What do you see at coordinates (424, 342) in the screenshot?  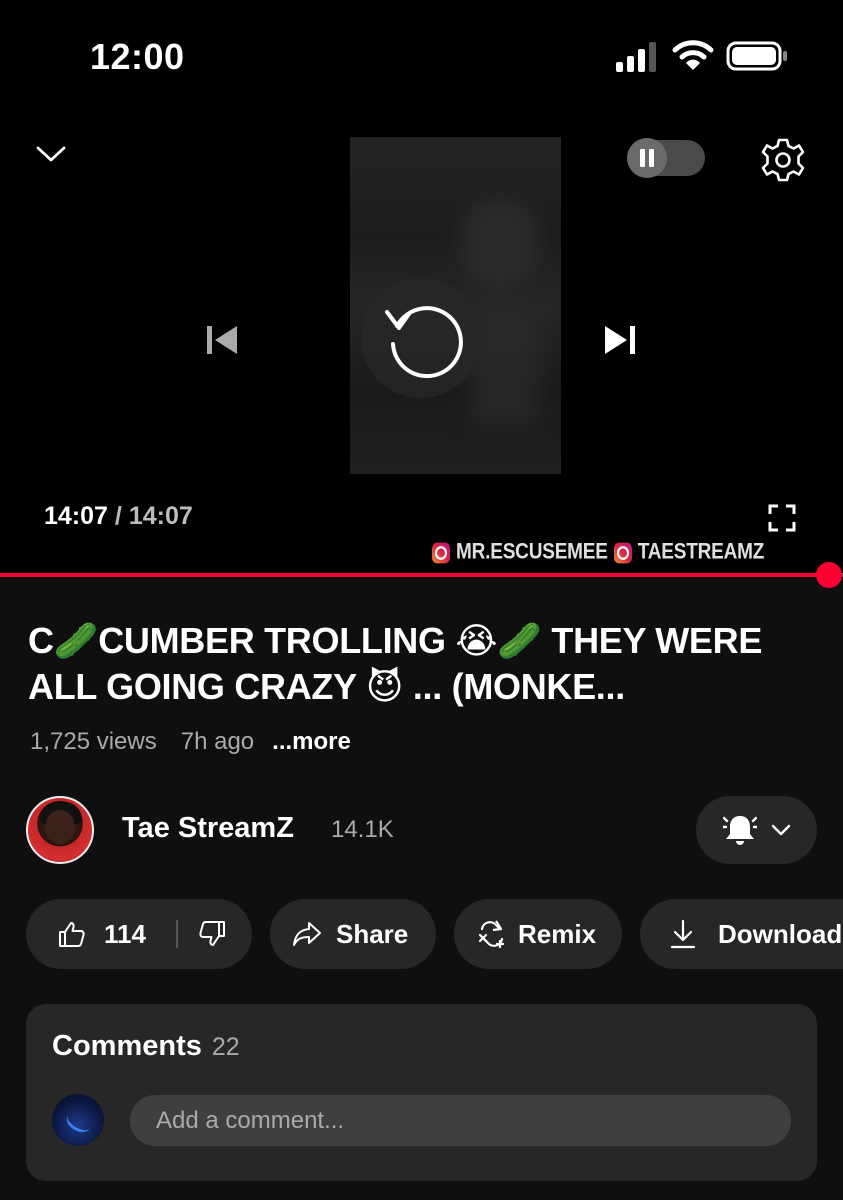 I see `replay-icon` at bounding box center [424, 342].